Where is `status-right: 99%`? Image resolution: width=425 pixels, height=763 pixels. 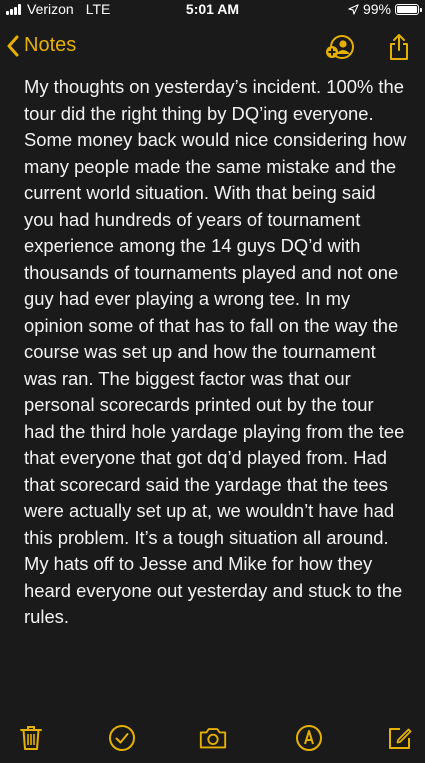
status-right: 99% is located at coordinates (385, 9).